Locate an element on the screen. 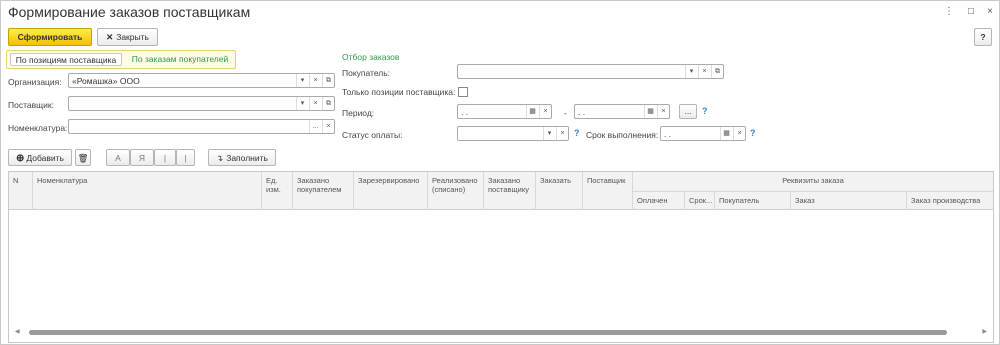  window-title: Формирование заказов поставщикам is located at coordinates (129, 12).